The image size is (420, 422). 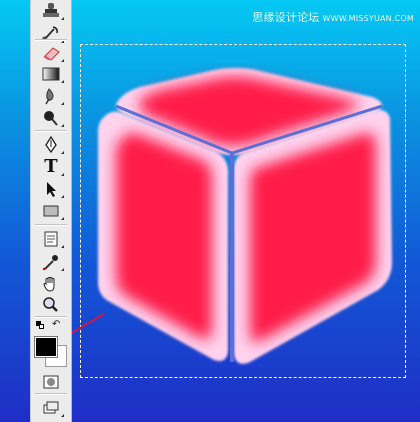 I want to click on dodge-tool, so click(x=51, y=118).